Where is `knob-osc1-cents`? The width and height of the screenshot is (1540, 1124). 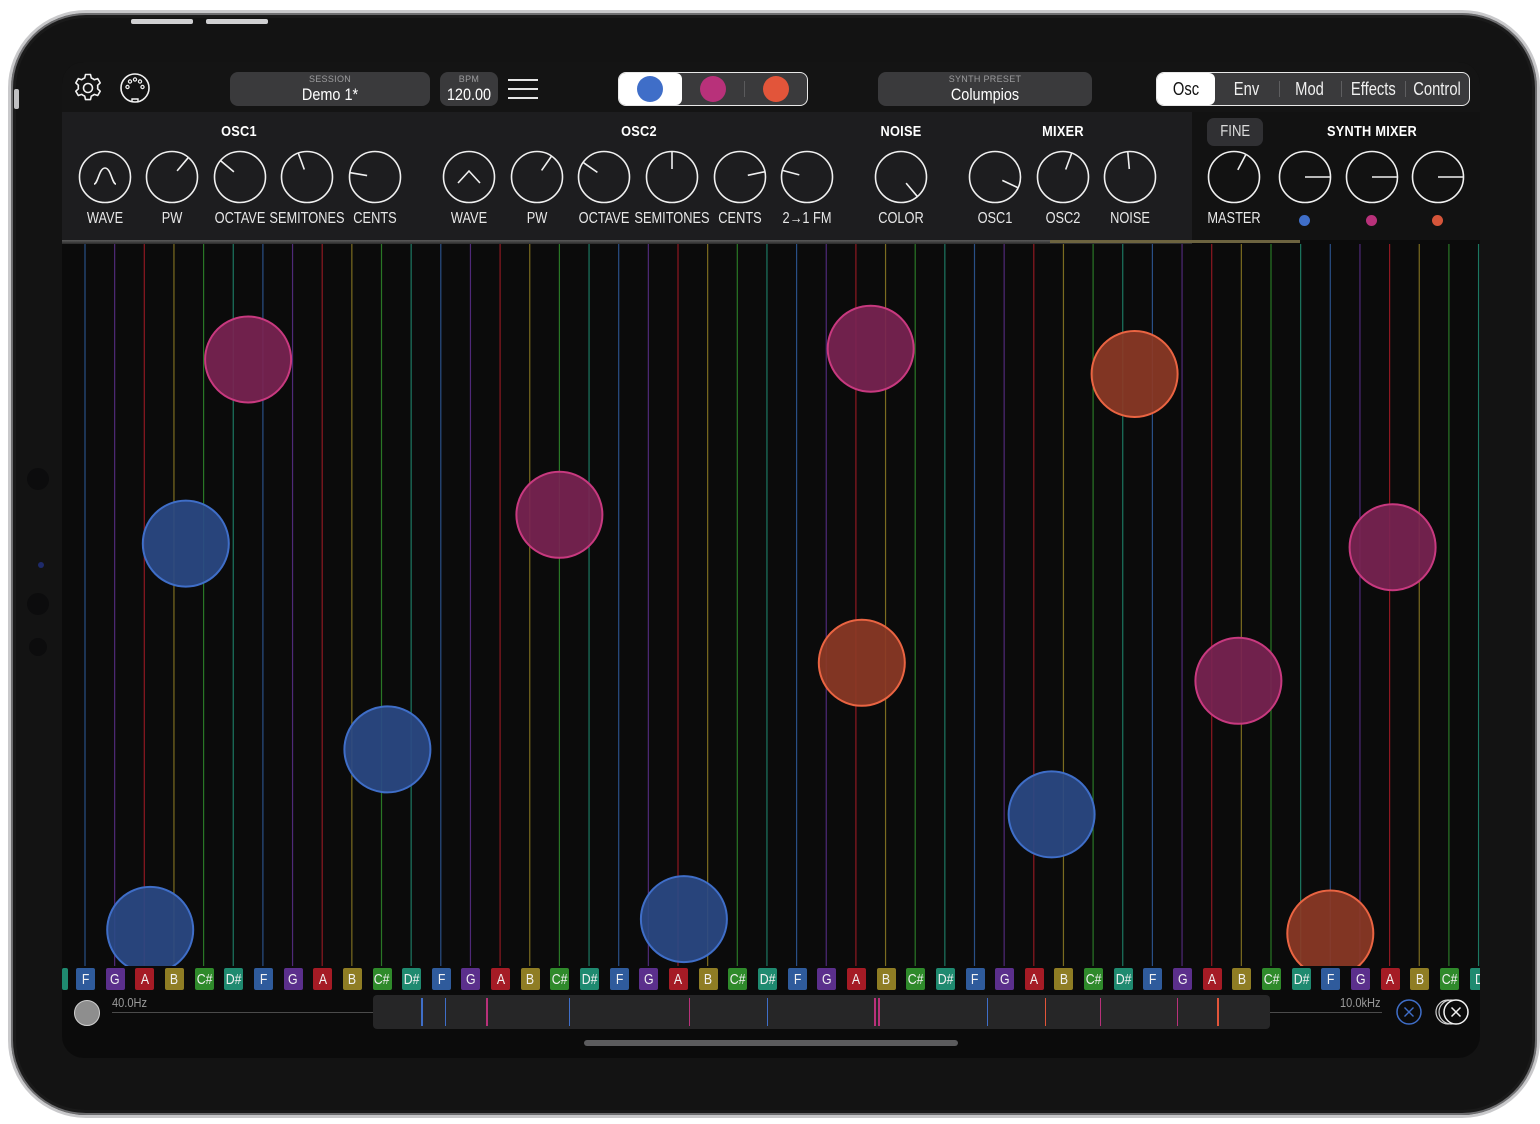
knob-osc1-cents is located at coordinates (375, 177).